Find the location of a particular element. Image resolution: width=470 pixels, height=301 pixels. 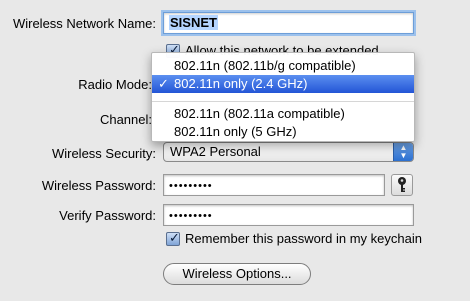

menu-item-bg-compatible: 802.11n (802.11b/g compatible) is located at coordinates (283, 66).